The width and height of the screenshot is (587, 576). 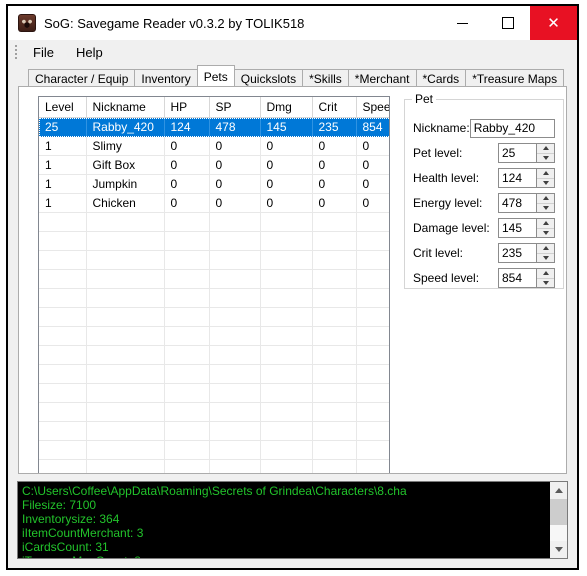 I want to click on table-row: 25 Rabby_420 124 478 145 235 854, so click(x=214, y=127).